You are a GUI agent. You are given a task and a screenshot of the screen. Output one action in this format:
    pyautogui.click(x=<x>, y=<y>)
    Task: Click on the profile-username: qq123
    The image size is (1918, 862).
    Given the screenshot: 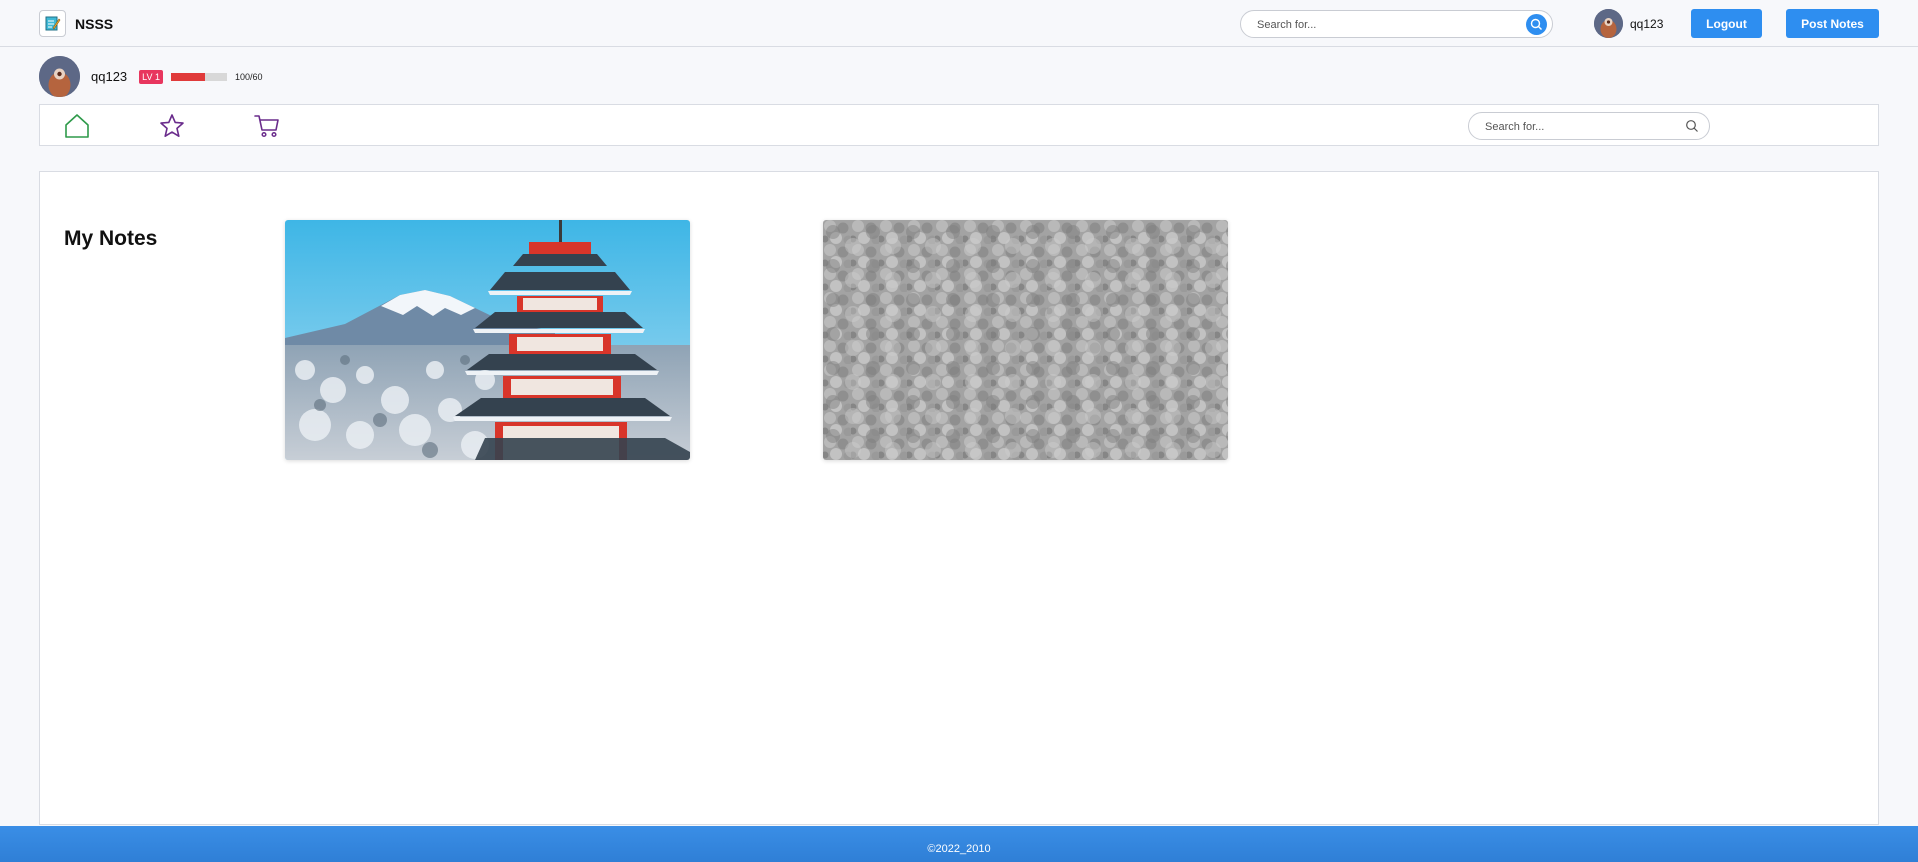 What is the action you would take?
    pyautogui.click(x=109, y=76)
    